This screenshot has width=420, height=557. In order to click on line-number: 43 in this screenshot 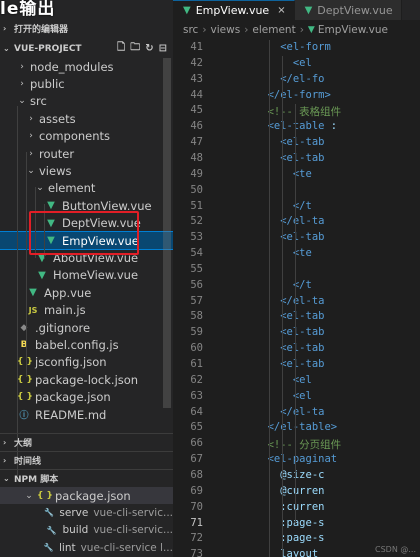, I will do `click(196, 78)`.